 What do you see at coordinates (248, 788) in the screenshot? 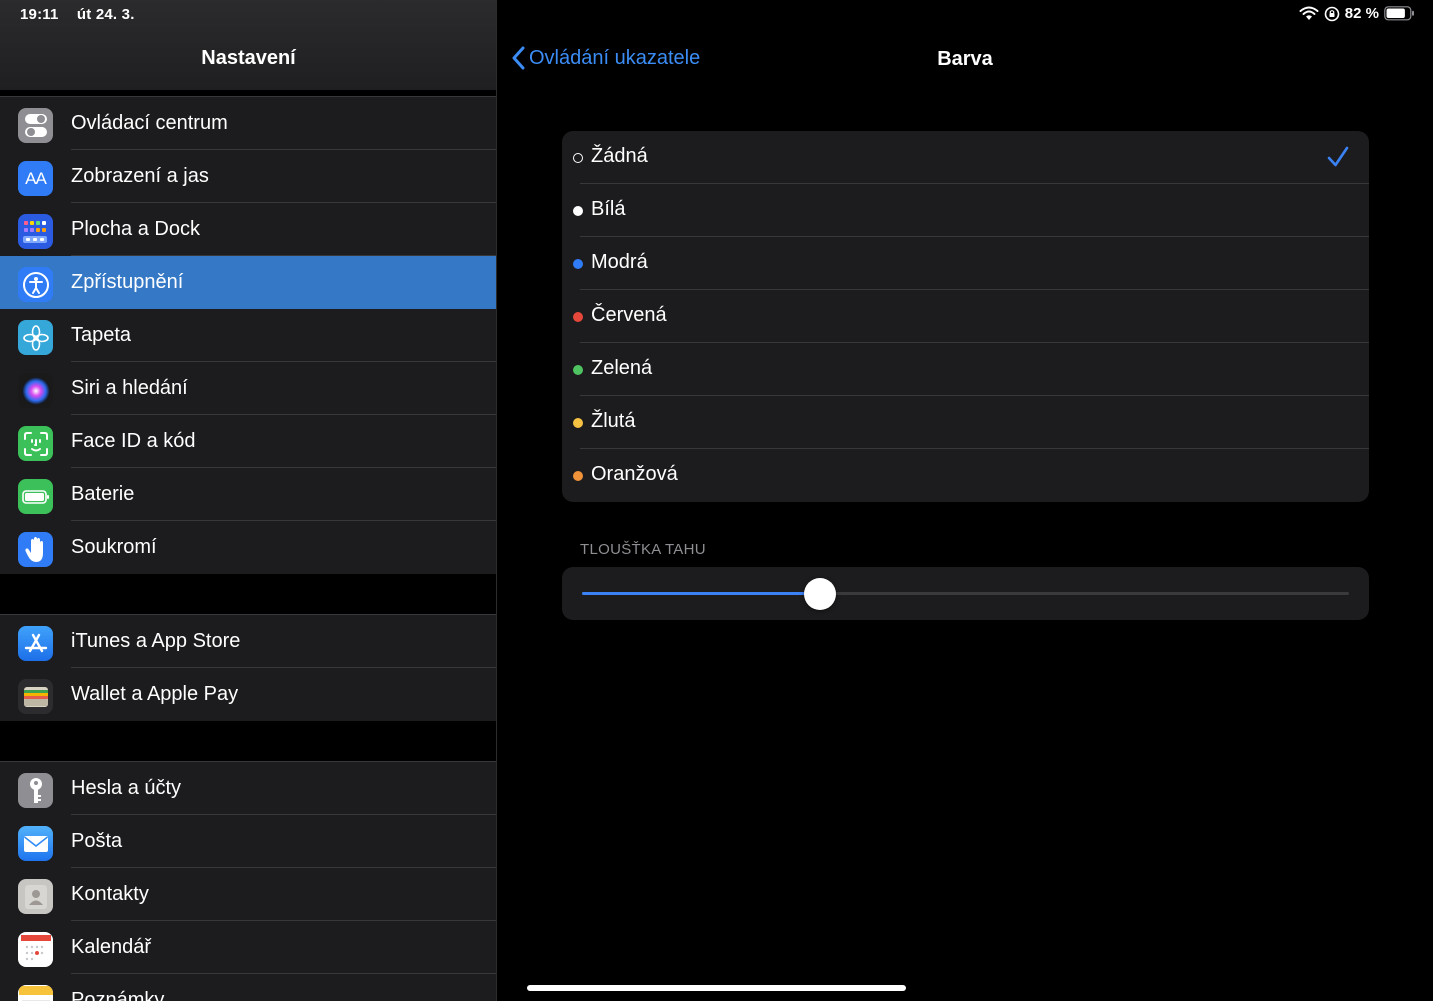
I see `sidebar-item-passwords: Hesla a účty` at bounding box center [248, 788].